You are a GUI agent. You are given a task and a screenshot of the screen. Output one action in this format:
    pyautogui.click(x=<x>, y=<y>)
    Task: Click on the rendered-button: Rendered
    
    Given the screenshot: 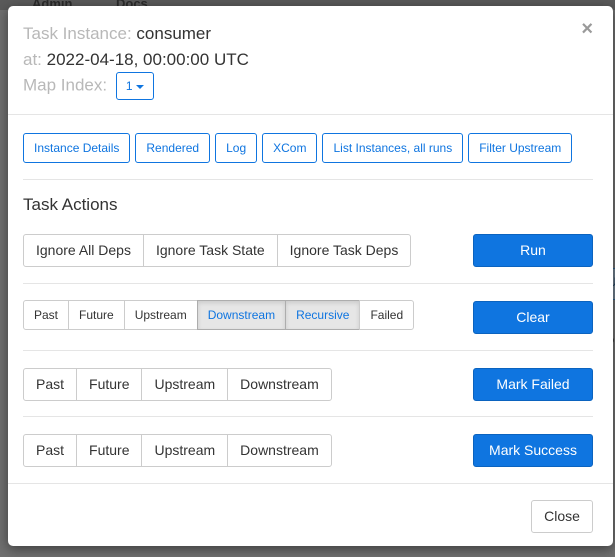 What is the action you would take?
    pyautogui.click(x=173, y=148)
    